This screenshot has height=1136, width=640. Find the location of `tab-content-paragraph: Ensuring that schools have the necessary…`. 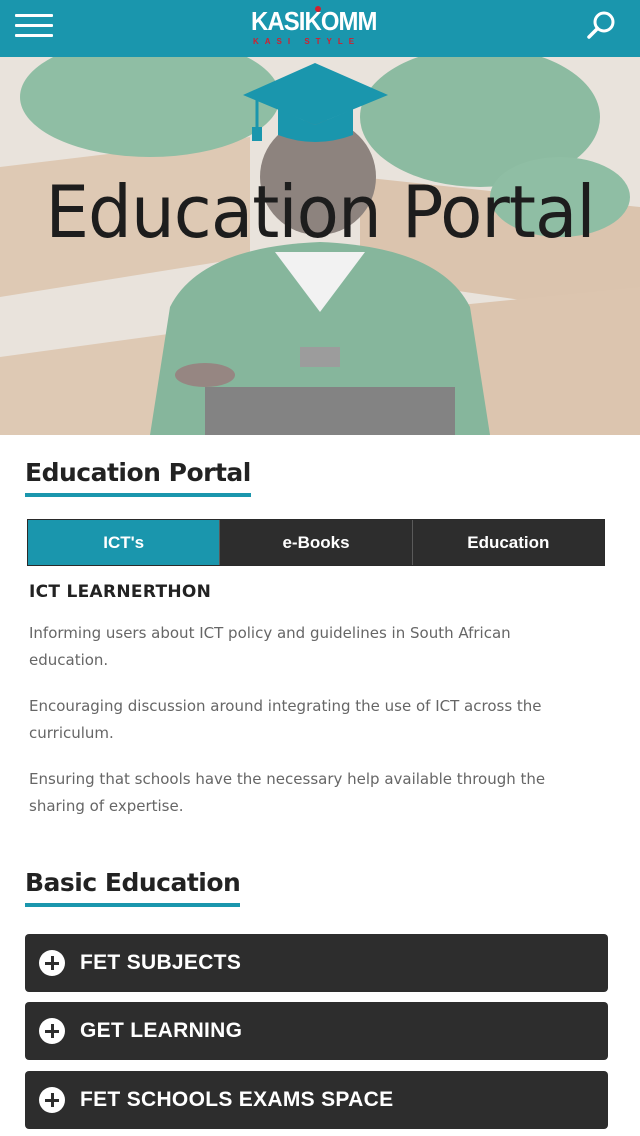

tab-content-paragraph: Ensuring that schools have the necessary… is located at coordinates (287, 792).